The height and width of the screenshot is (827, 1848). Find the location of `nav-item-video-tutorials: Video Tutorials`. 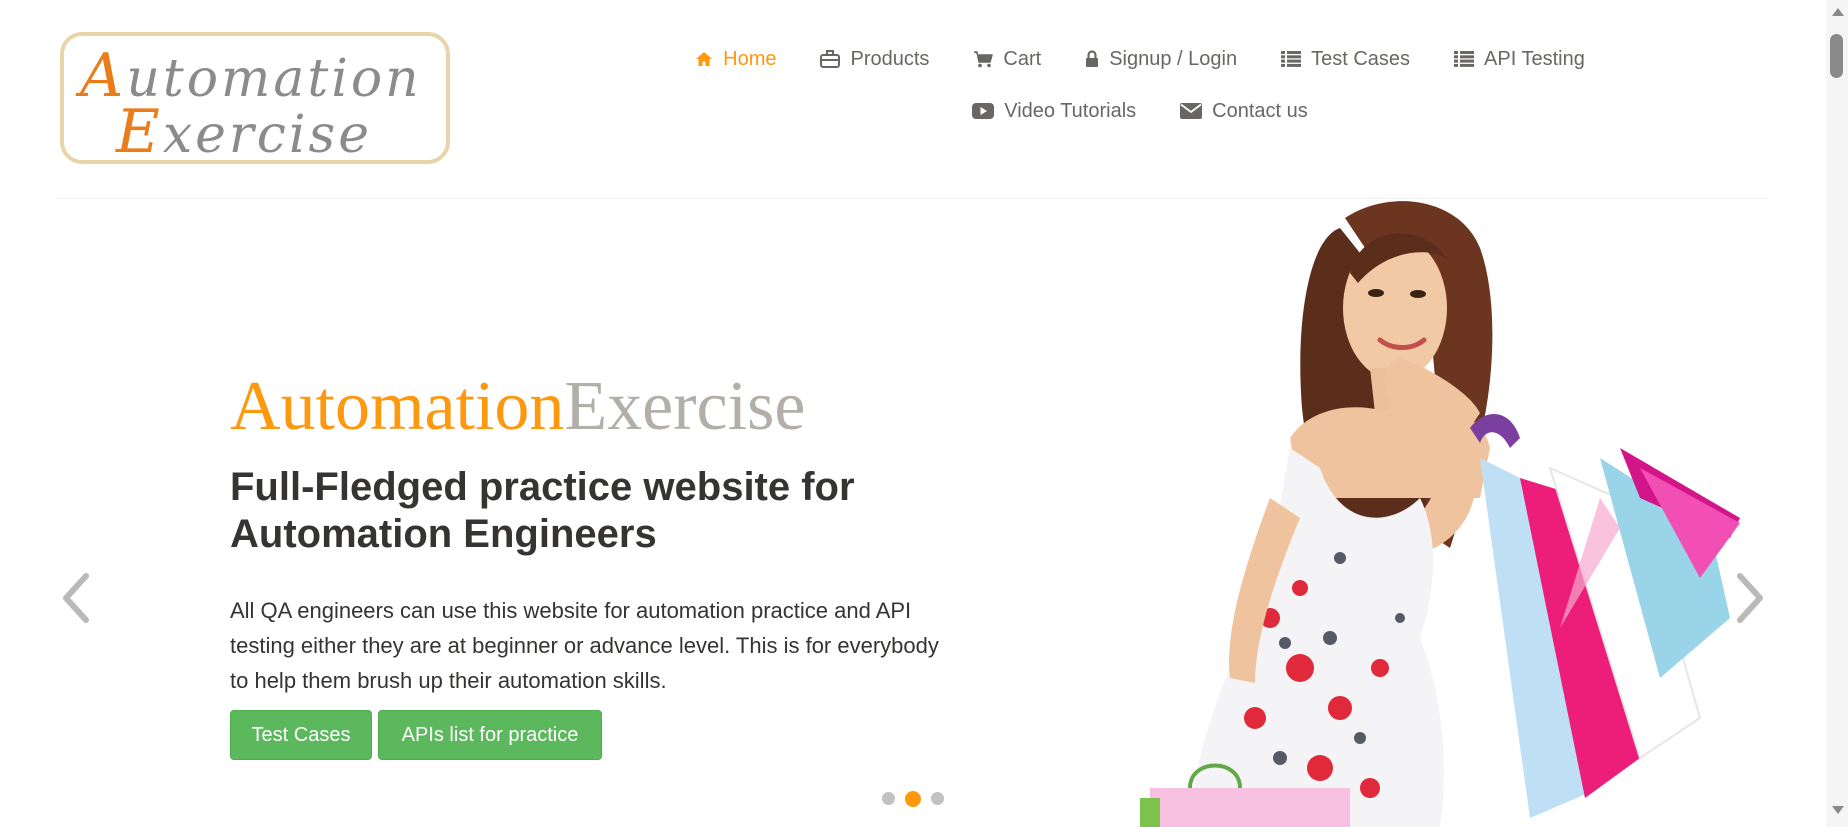

nav-item-video-tutorials: Video Tutorials is located at coordinates (1054, 111).